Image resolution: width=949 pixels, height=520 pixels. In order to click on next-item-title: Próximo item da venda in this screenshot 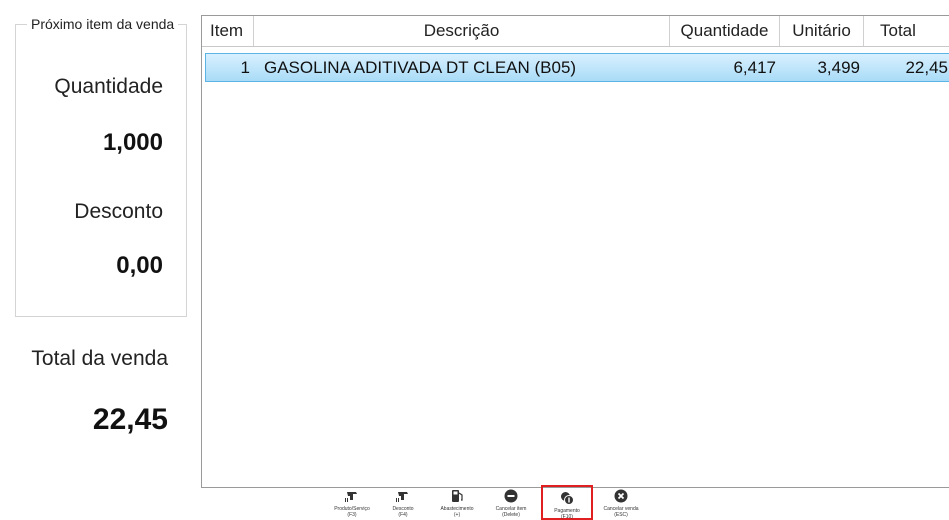, I will do `click(103, 24)`.